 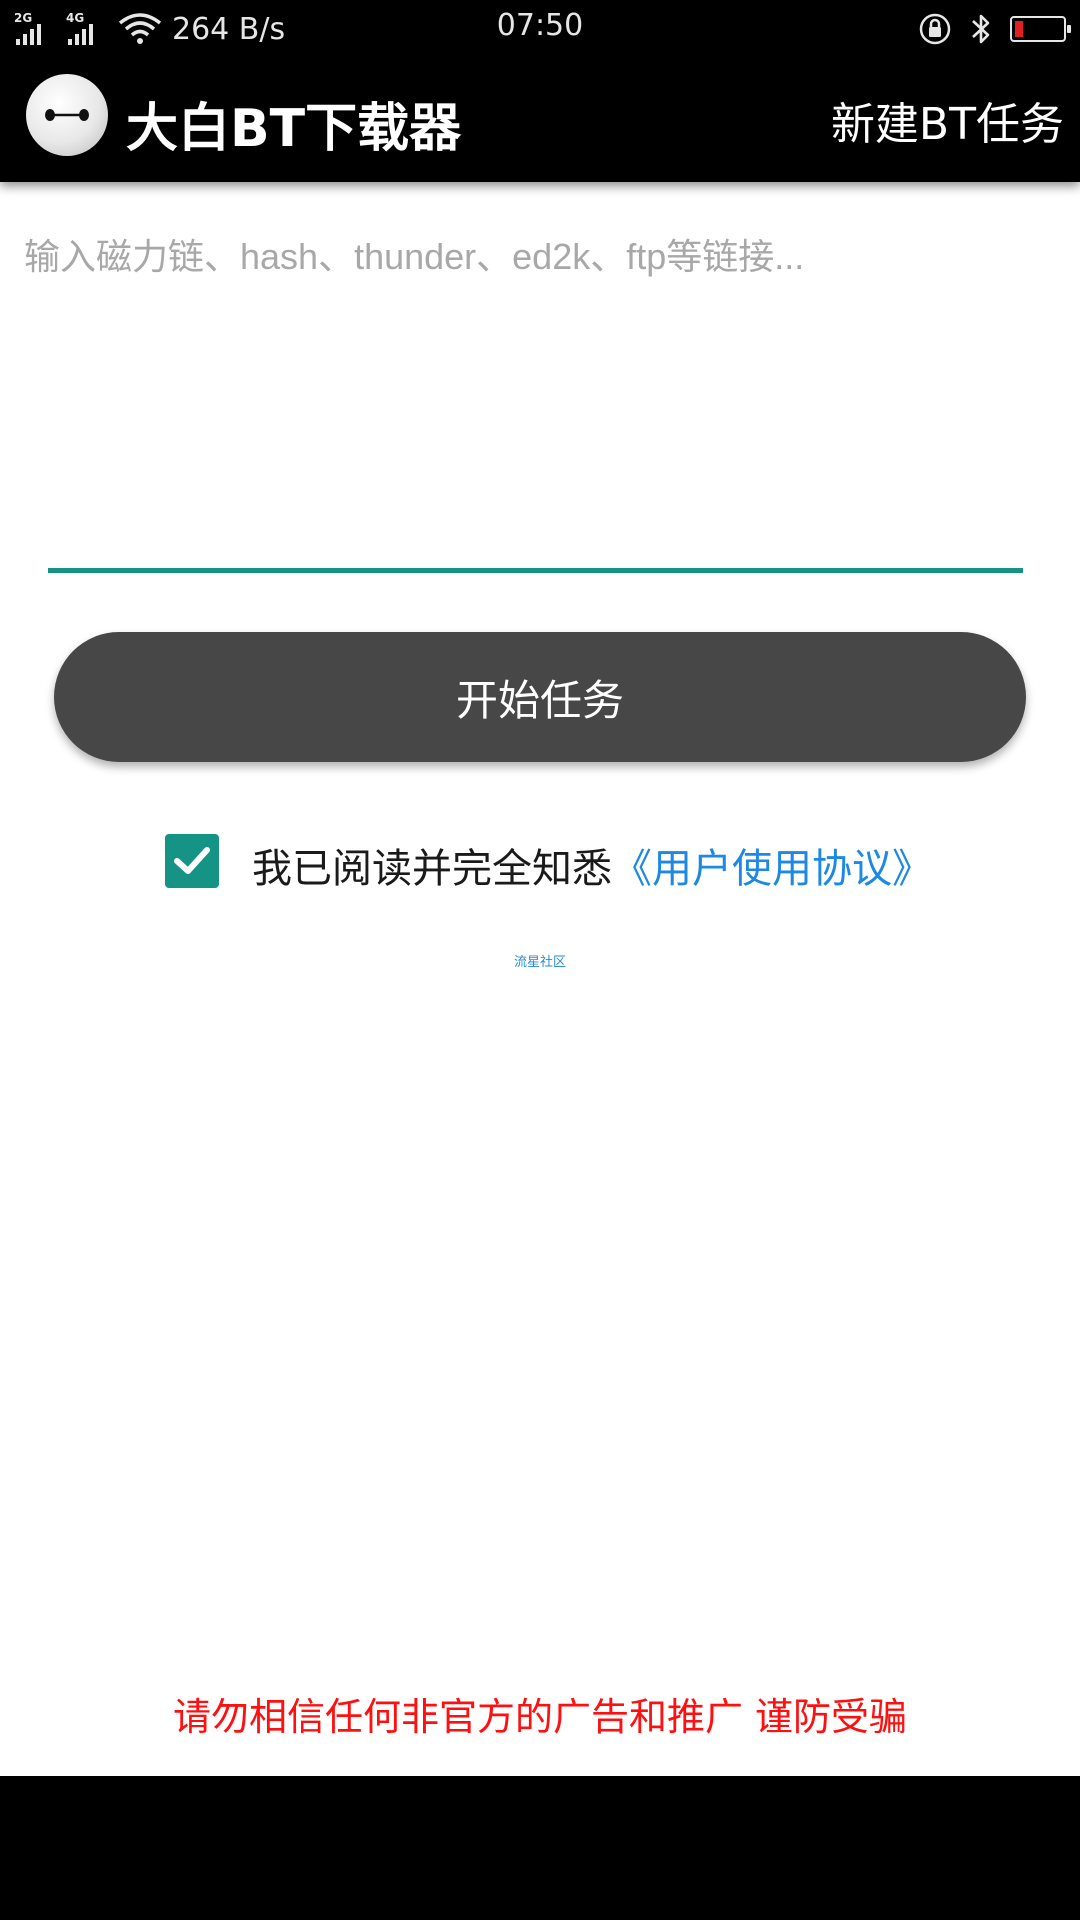 I want to click on new-bt-task-button: 新建BT任务, so click(x=947, y=120).